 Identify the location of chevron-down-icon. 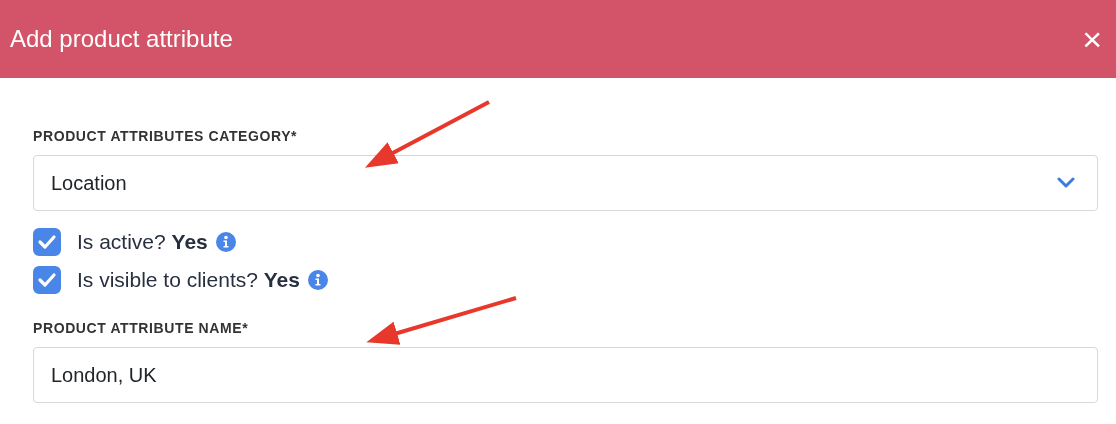
(1066, 183).